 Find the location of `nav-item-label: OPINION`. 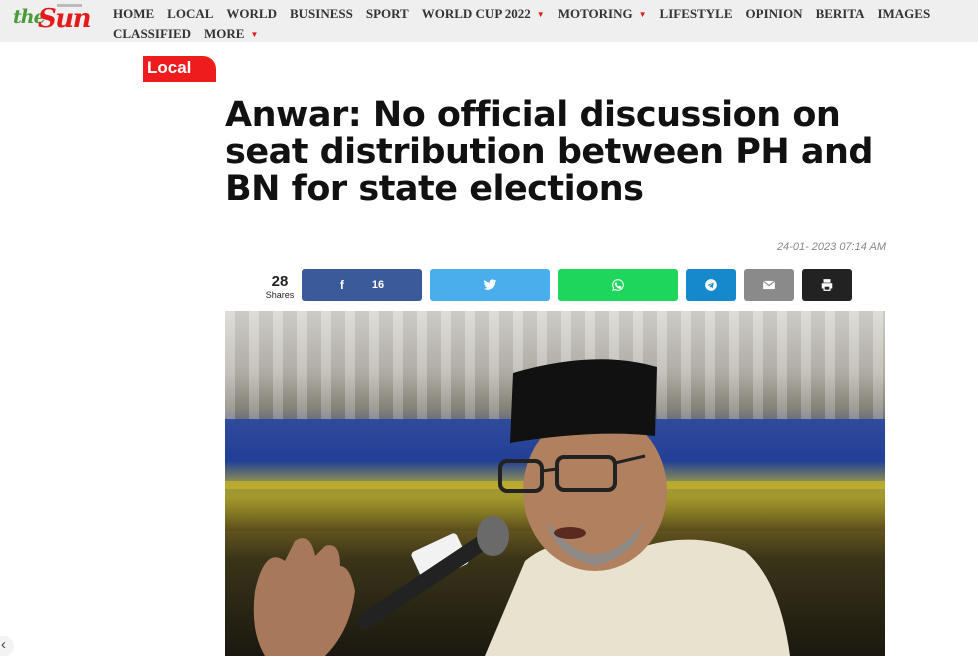

nav-item-label: OPINION is located at coordinates (774, 13).